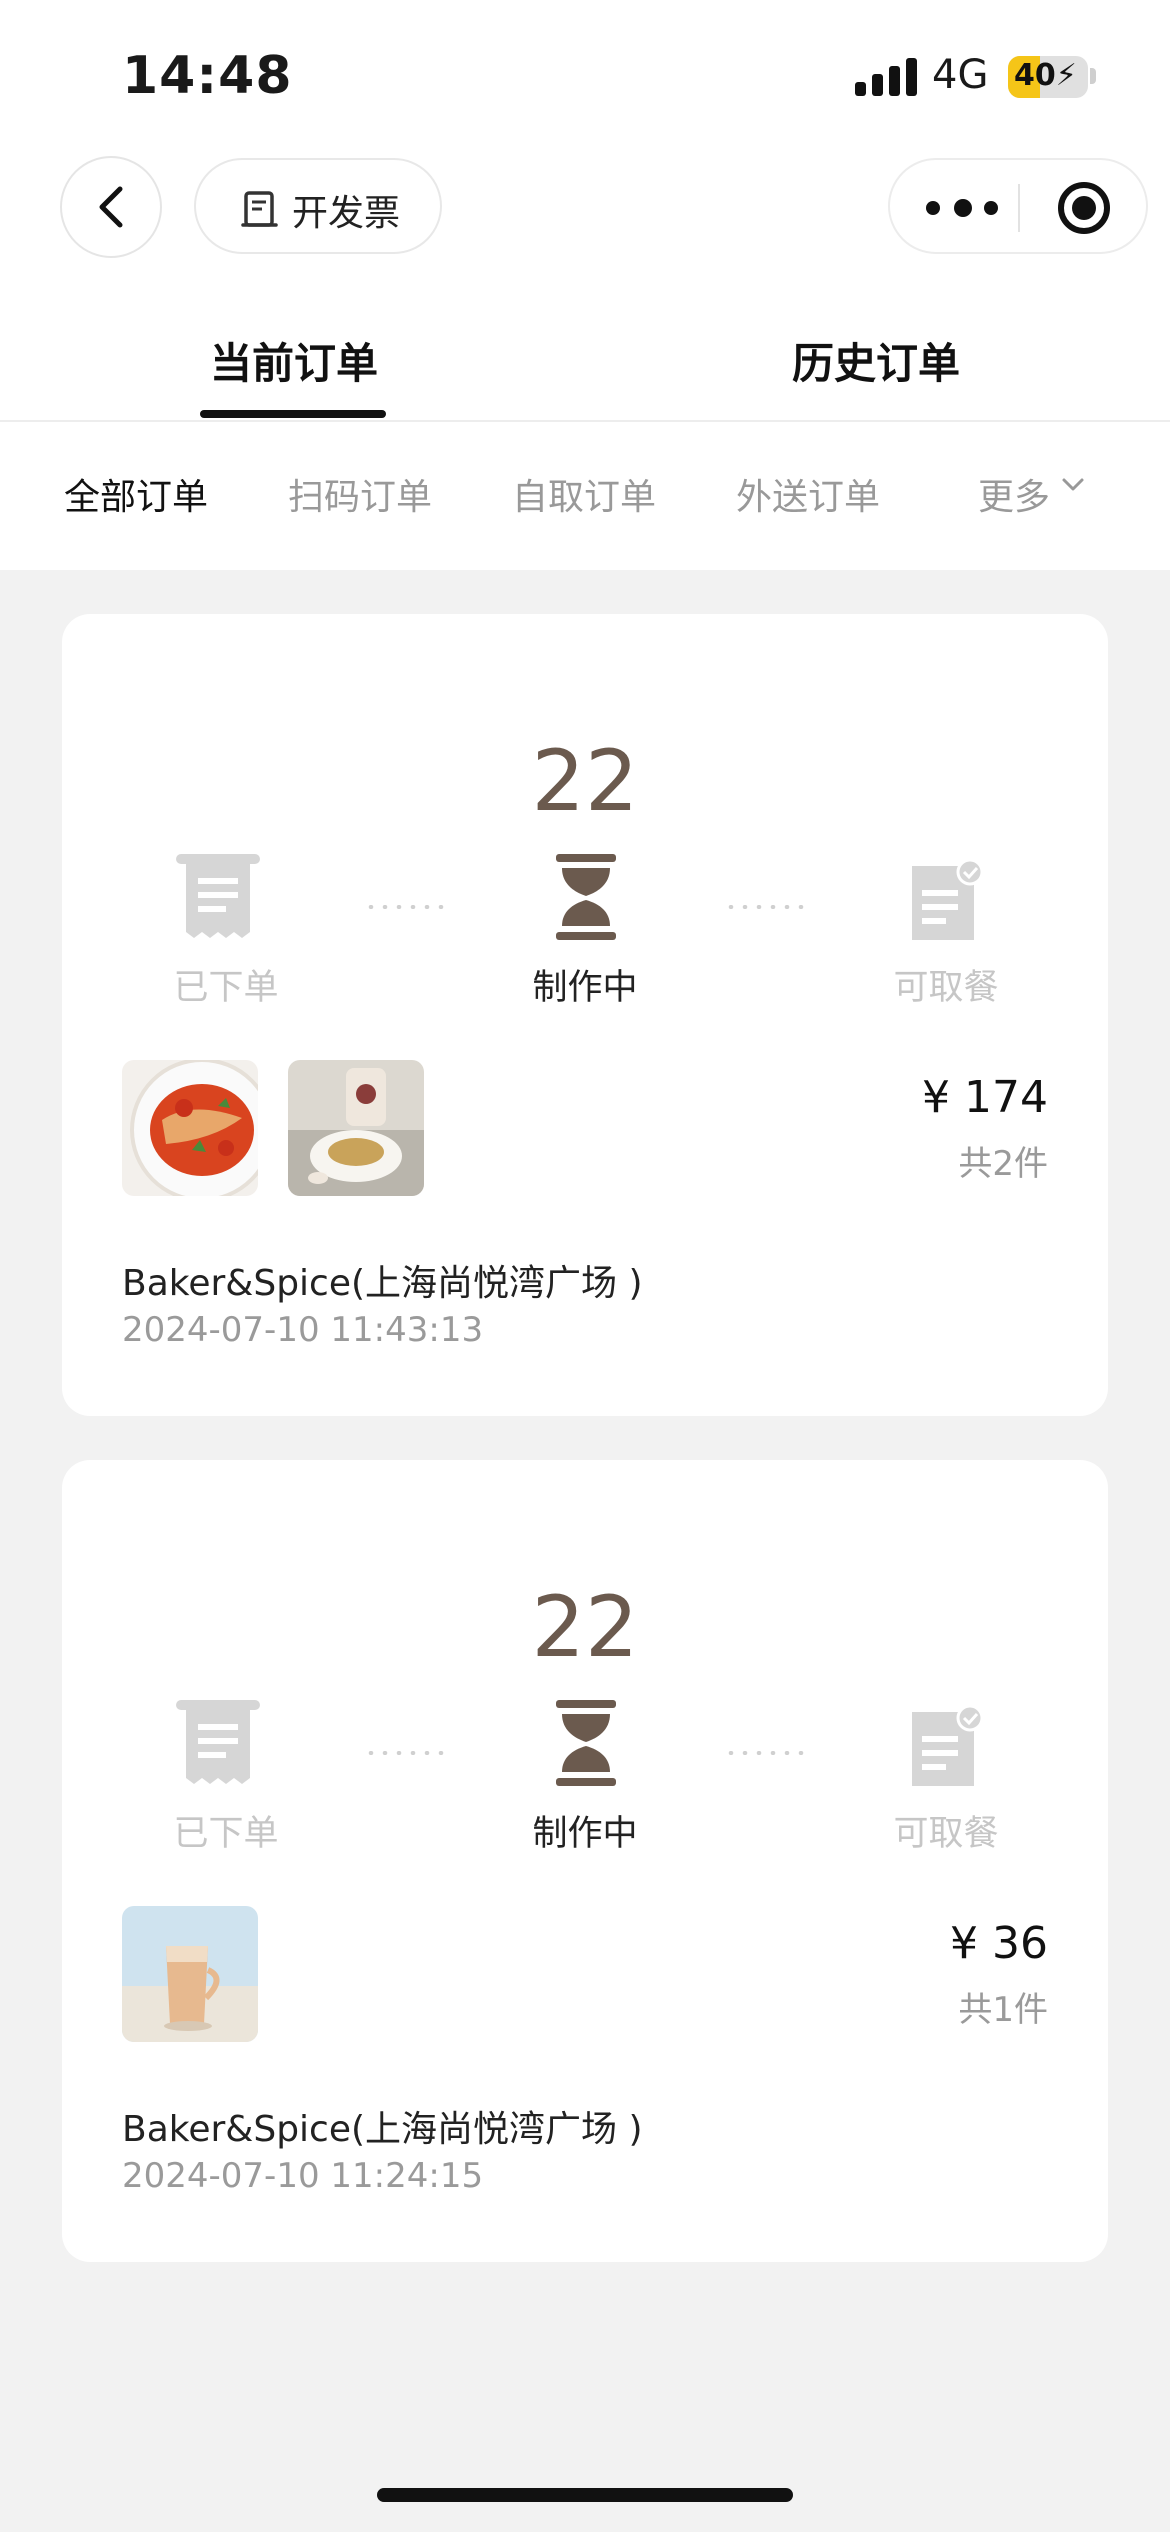 The image size is (1170, 2532). What do you see at coordinates (585, 2495) in the screenshot?
I see `home-indicator` at bounding box center [585, 2495].